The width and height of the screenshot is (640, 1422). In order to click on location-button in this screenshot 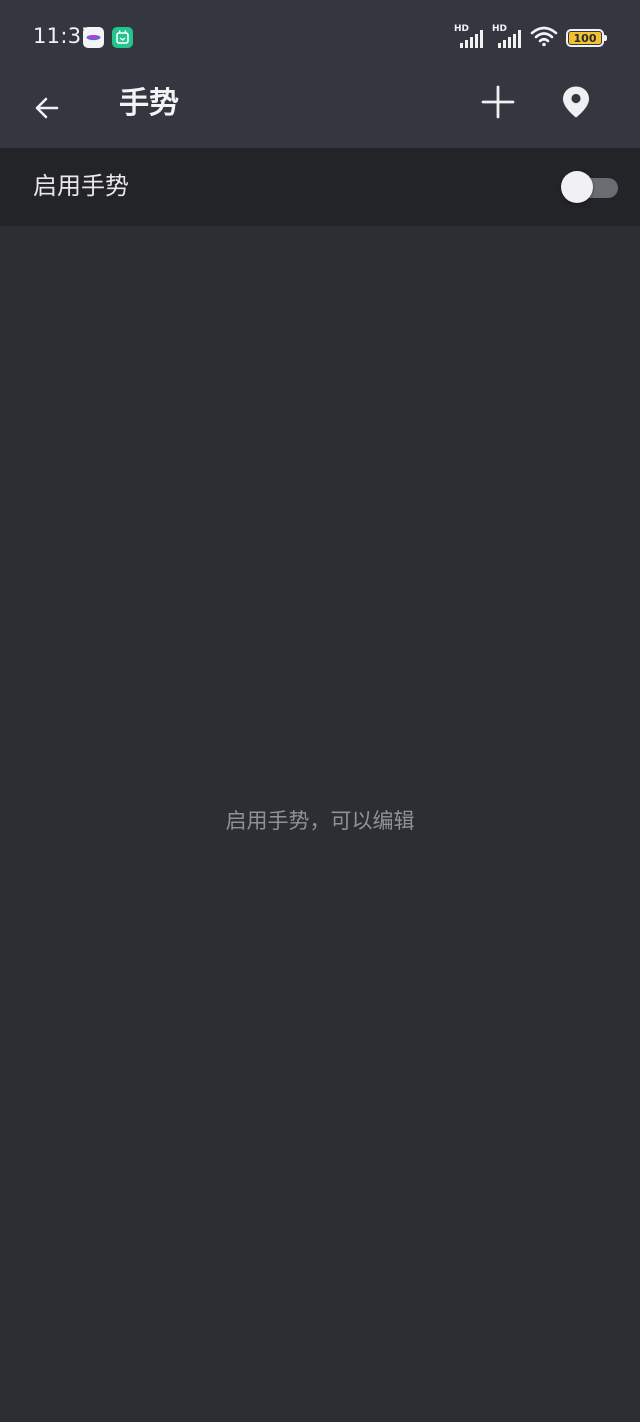, I will do `click(576, 104)`.